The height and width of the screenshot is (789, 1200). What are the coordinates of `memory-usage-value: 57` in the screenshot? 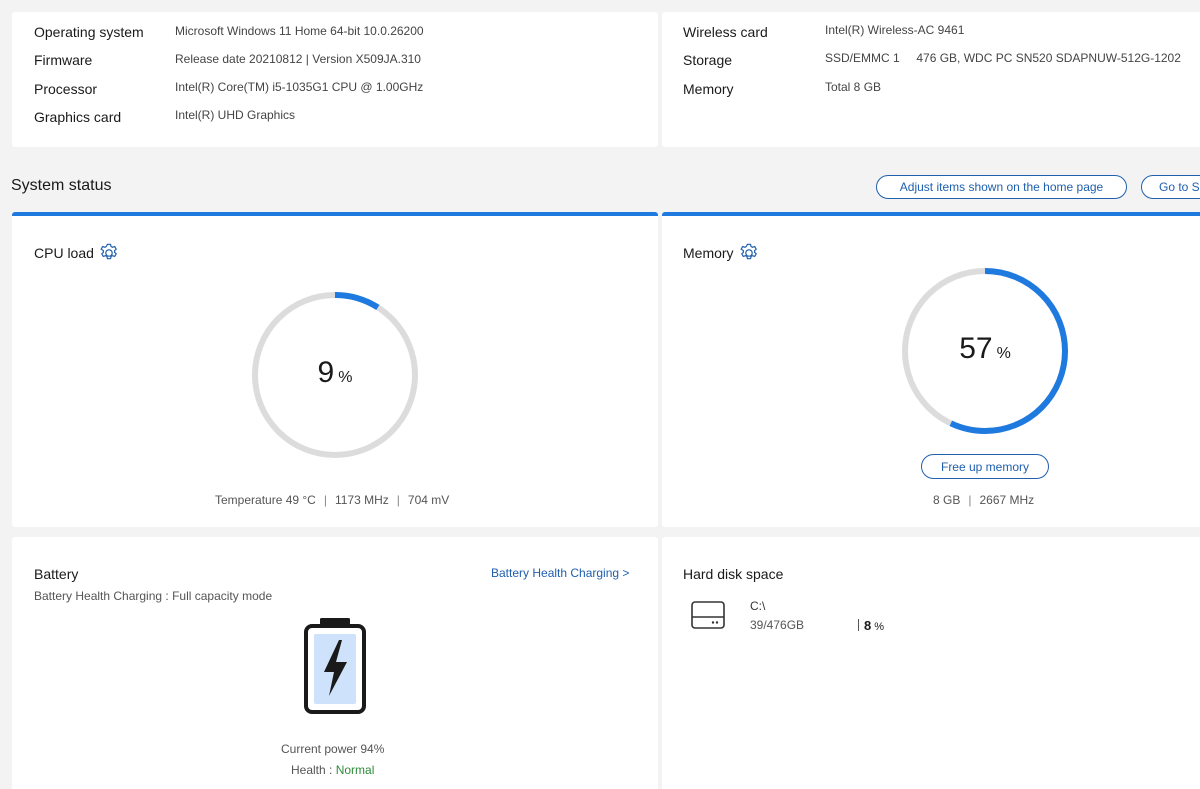 It's located at (976, 348).